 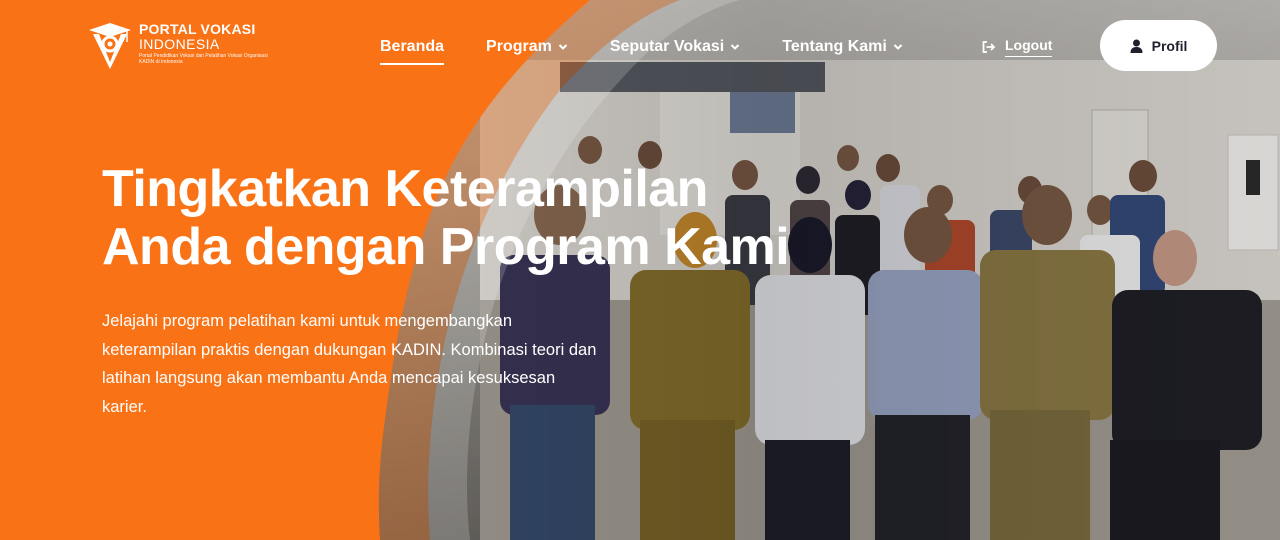 I want to click on hero-headline-line2: Anda dengan Program Kami, so click(x=446, y=247).